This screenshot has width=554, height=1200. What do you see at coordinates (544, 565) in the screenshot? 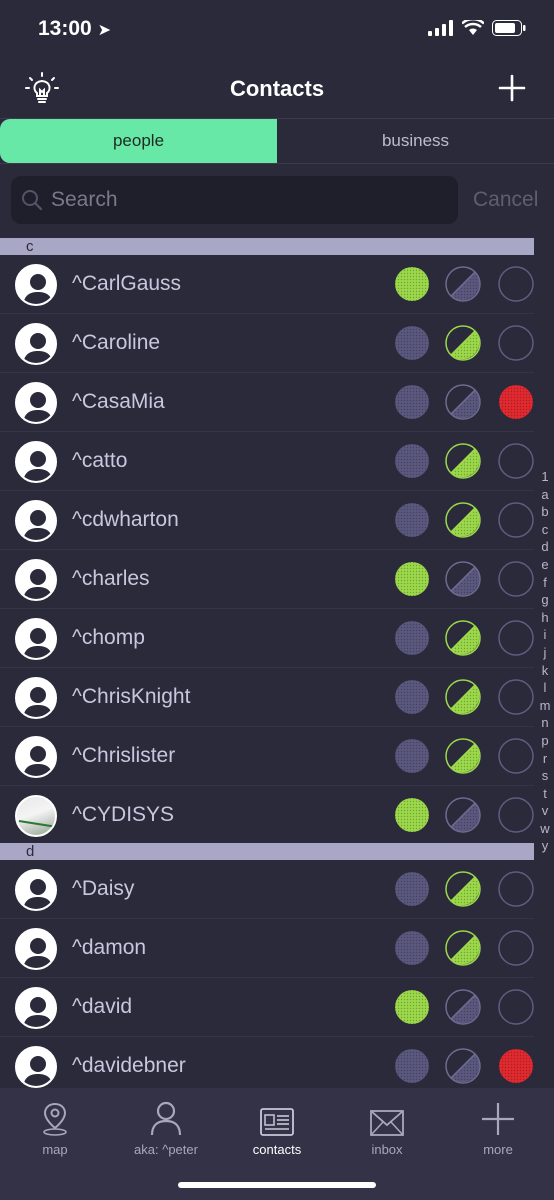
I see `index-letter: e` at bounding box center [544, 565].